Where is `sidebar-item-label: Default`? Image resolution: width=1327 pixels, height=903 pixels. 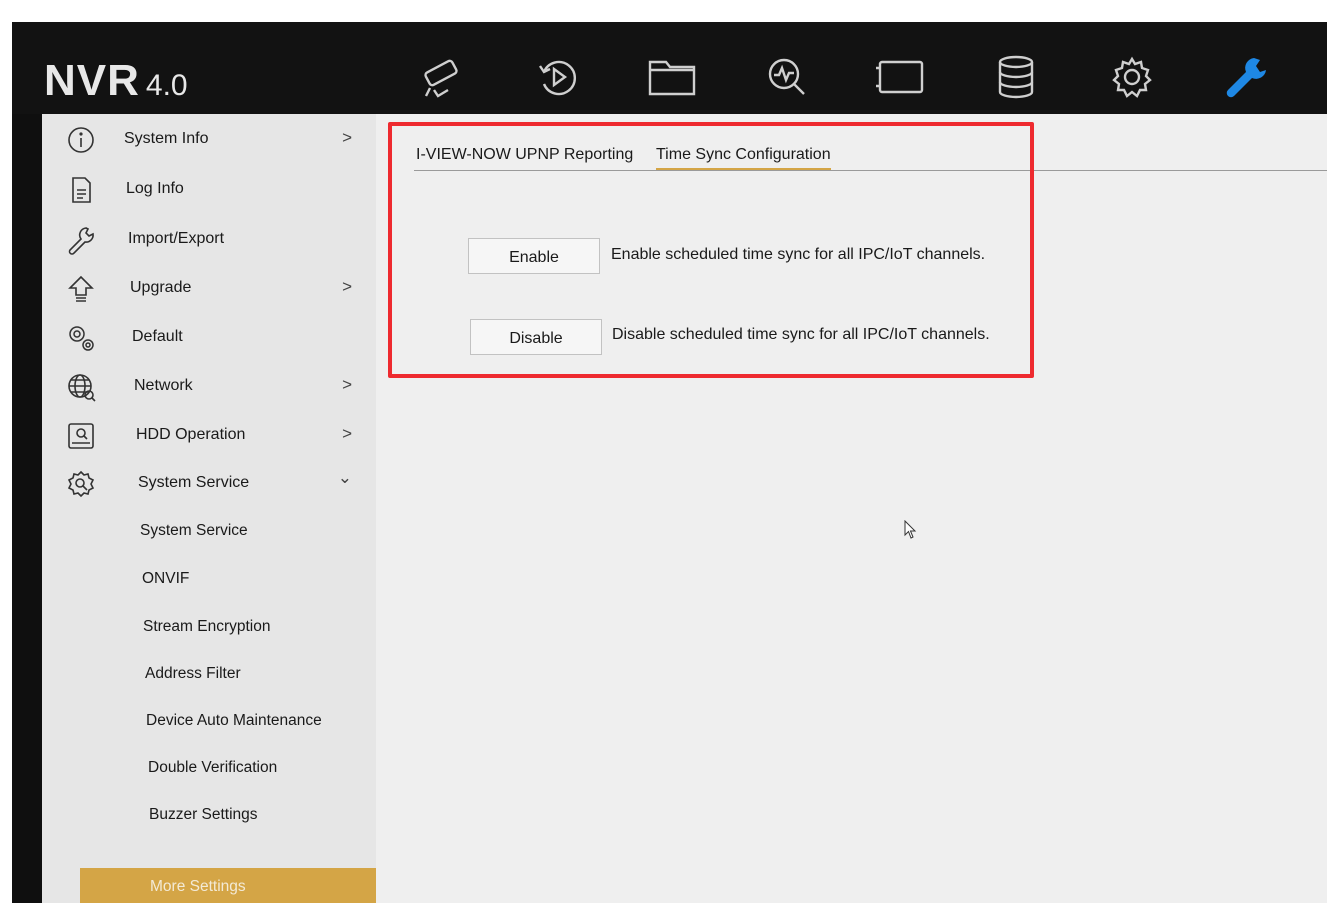
sidebar-item-label: Default is located at coordinates (157, 336).